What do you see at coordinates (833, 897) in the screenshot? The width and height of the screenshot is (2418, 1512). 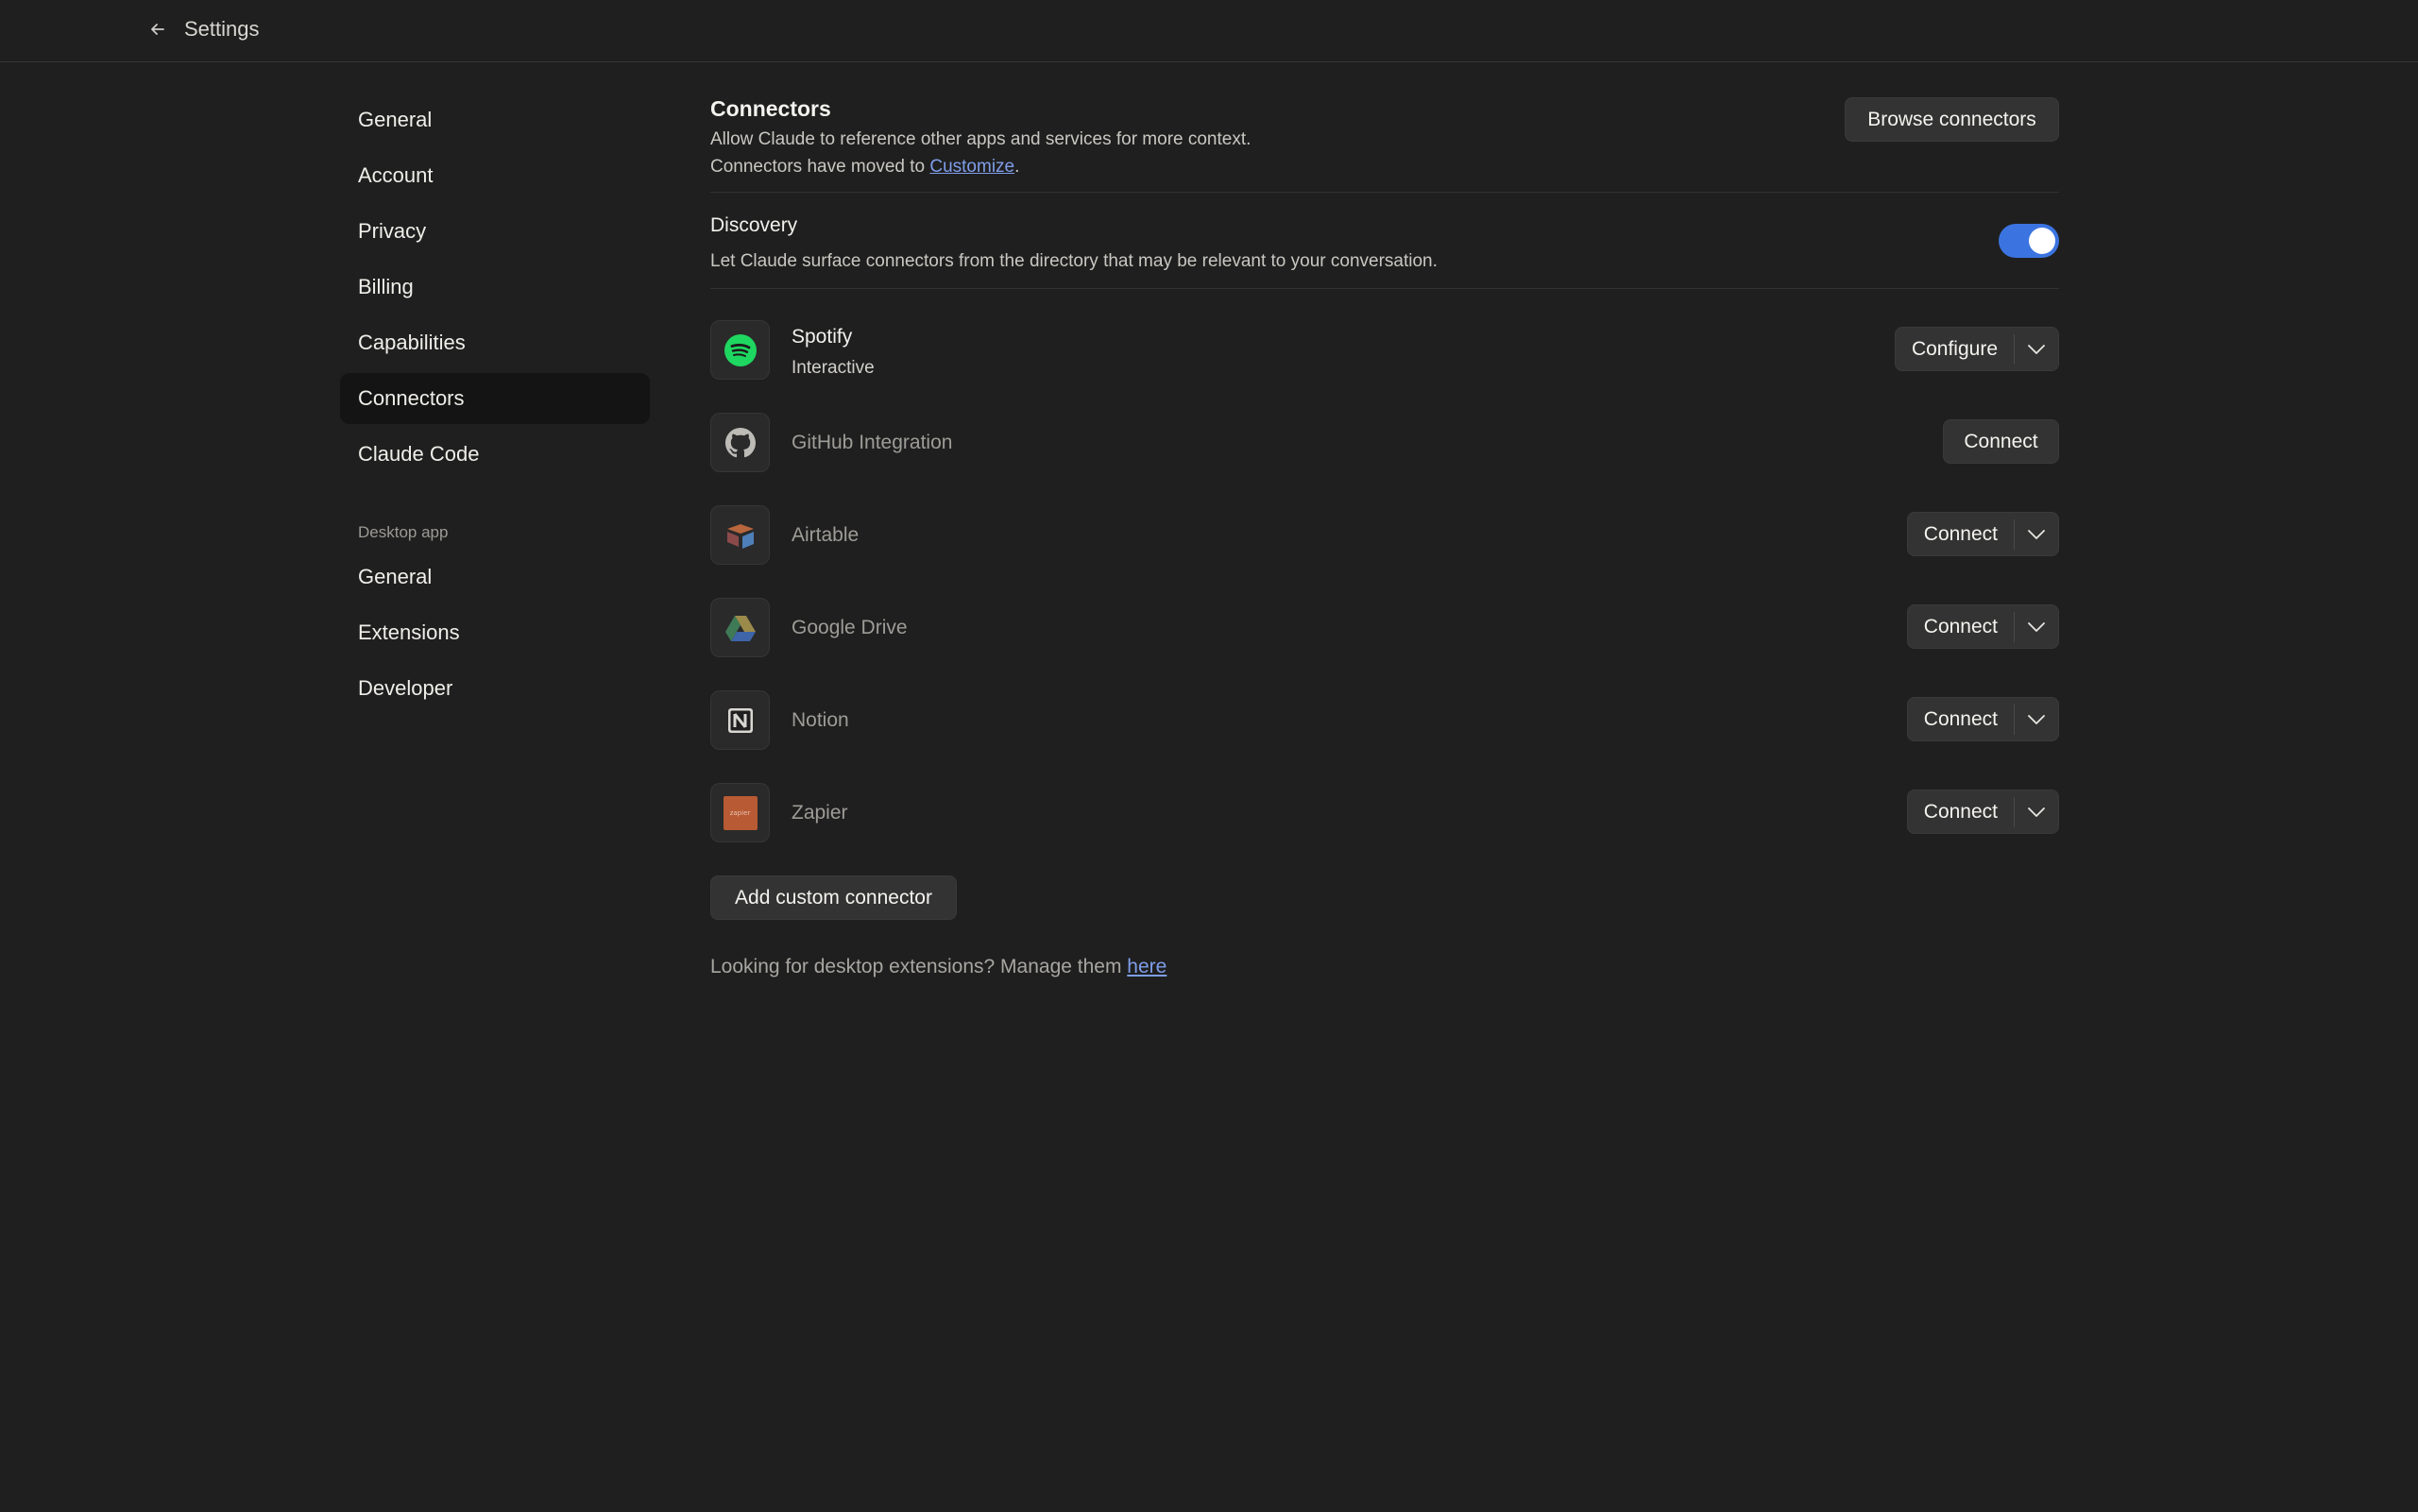 I see `add-custom-connector-button: Add custom connector` at bounding box center [833, 897].